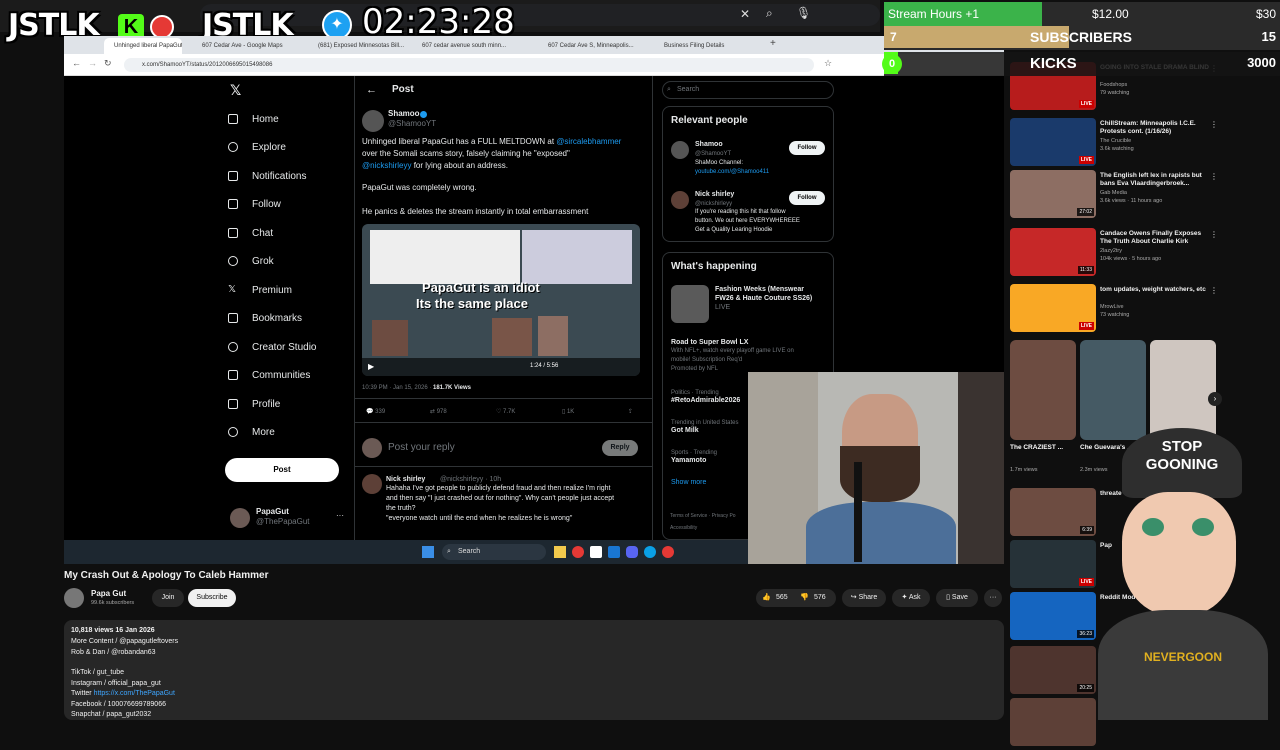  I want to click on reply-avatar, so click(372, 484).